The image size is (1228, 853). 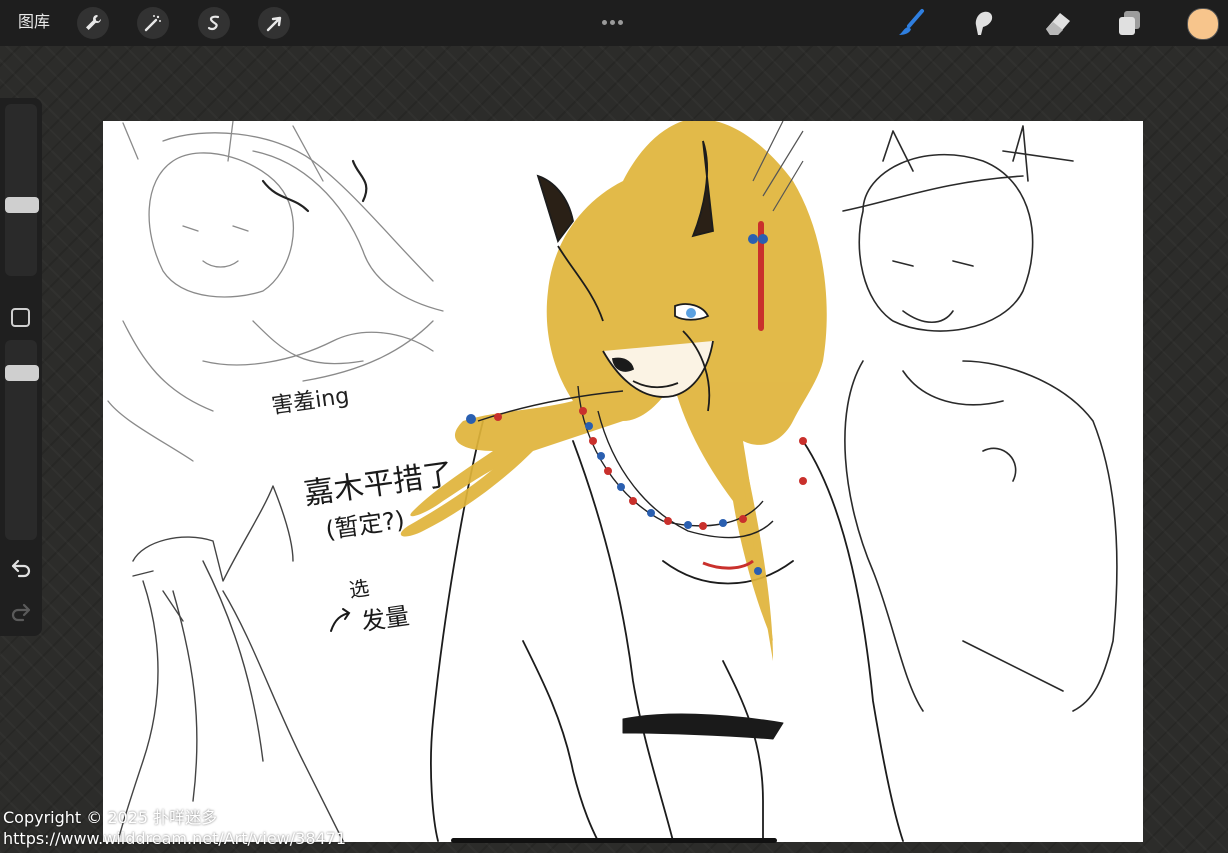 I want to click on undo-icon, so click(x=21, y=567).